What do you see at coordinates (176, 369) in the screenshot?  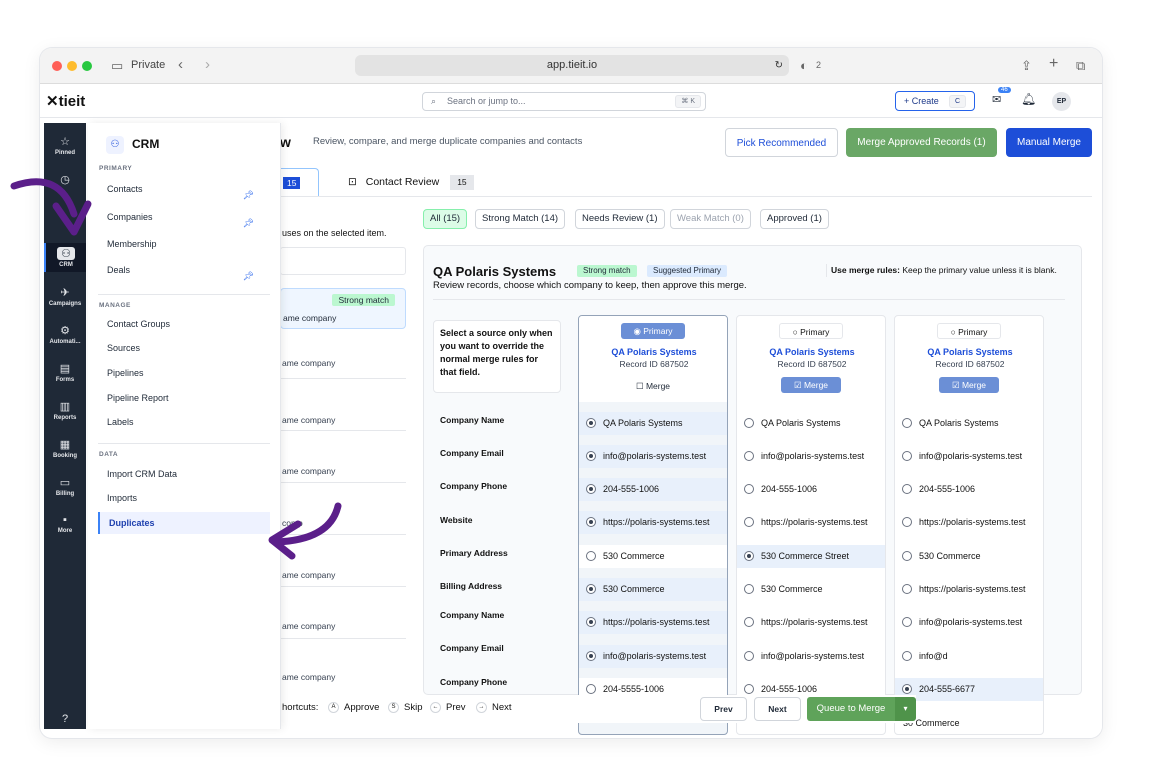 I see `annotation-arrows` at bounding box center [176, 369].